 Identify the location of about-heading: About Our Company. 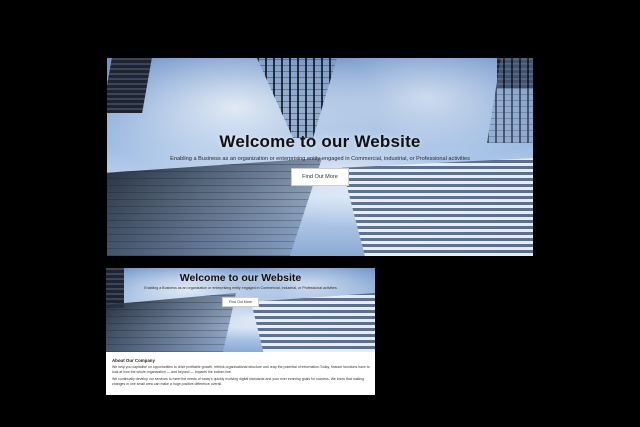
(133, 360).